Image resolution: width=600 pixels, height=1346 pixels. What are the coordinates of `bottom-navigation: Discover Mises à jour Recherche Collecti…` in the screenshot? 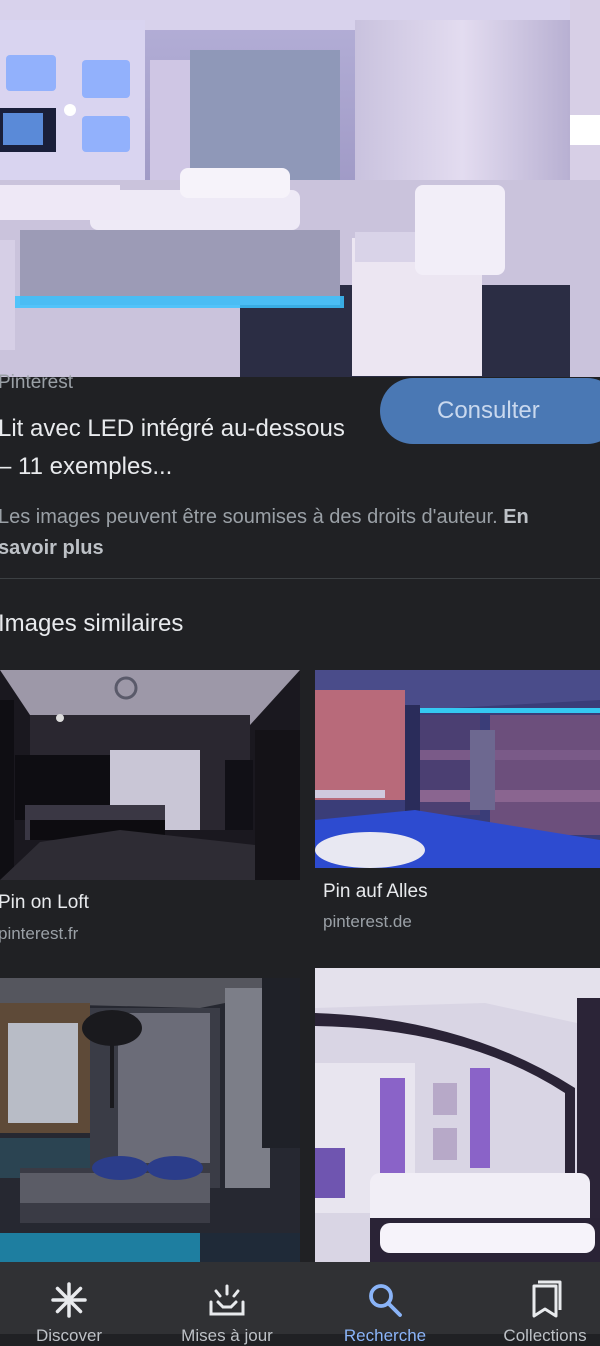 It's located at (300, 1303).